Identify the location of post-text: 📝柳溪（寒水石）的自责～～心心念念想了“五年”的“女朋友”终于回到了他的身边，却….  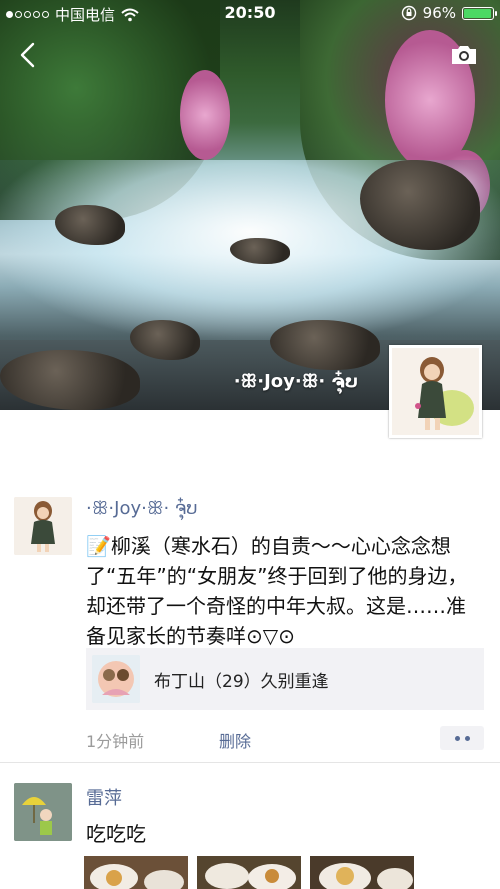
(277, 591).